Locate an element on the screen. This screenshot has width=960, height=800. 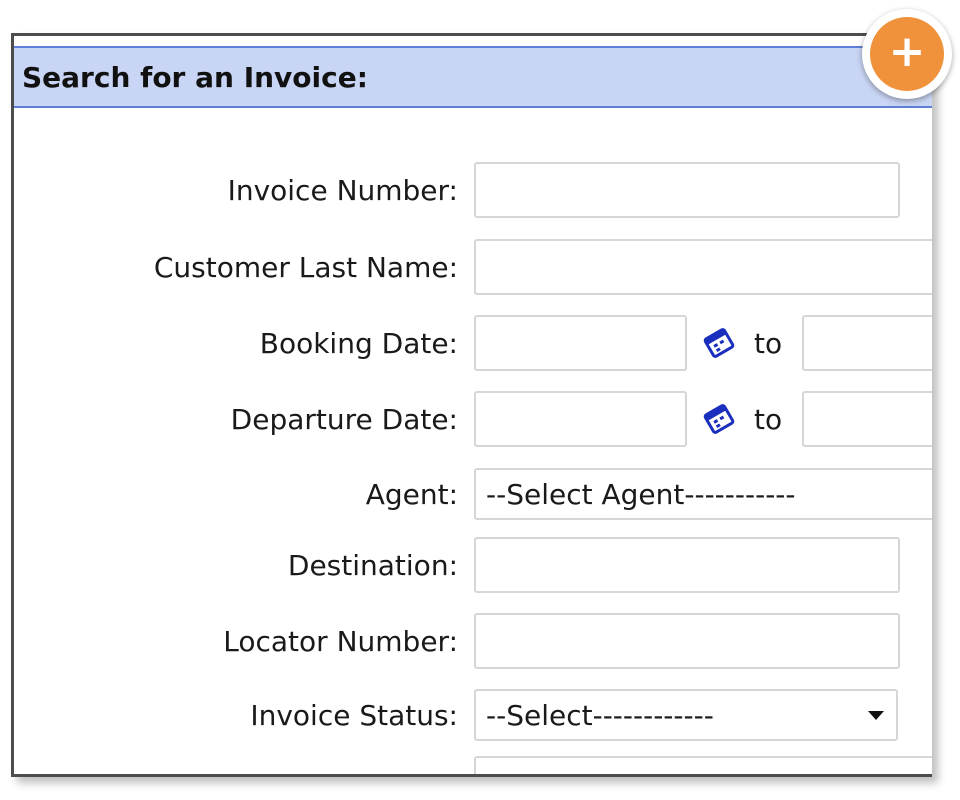
invoice-number-input is located at coordinates (687, 190).